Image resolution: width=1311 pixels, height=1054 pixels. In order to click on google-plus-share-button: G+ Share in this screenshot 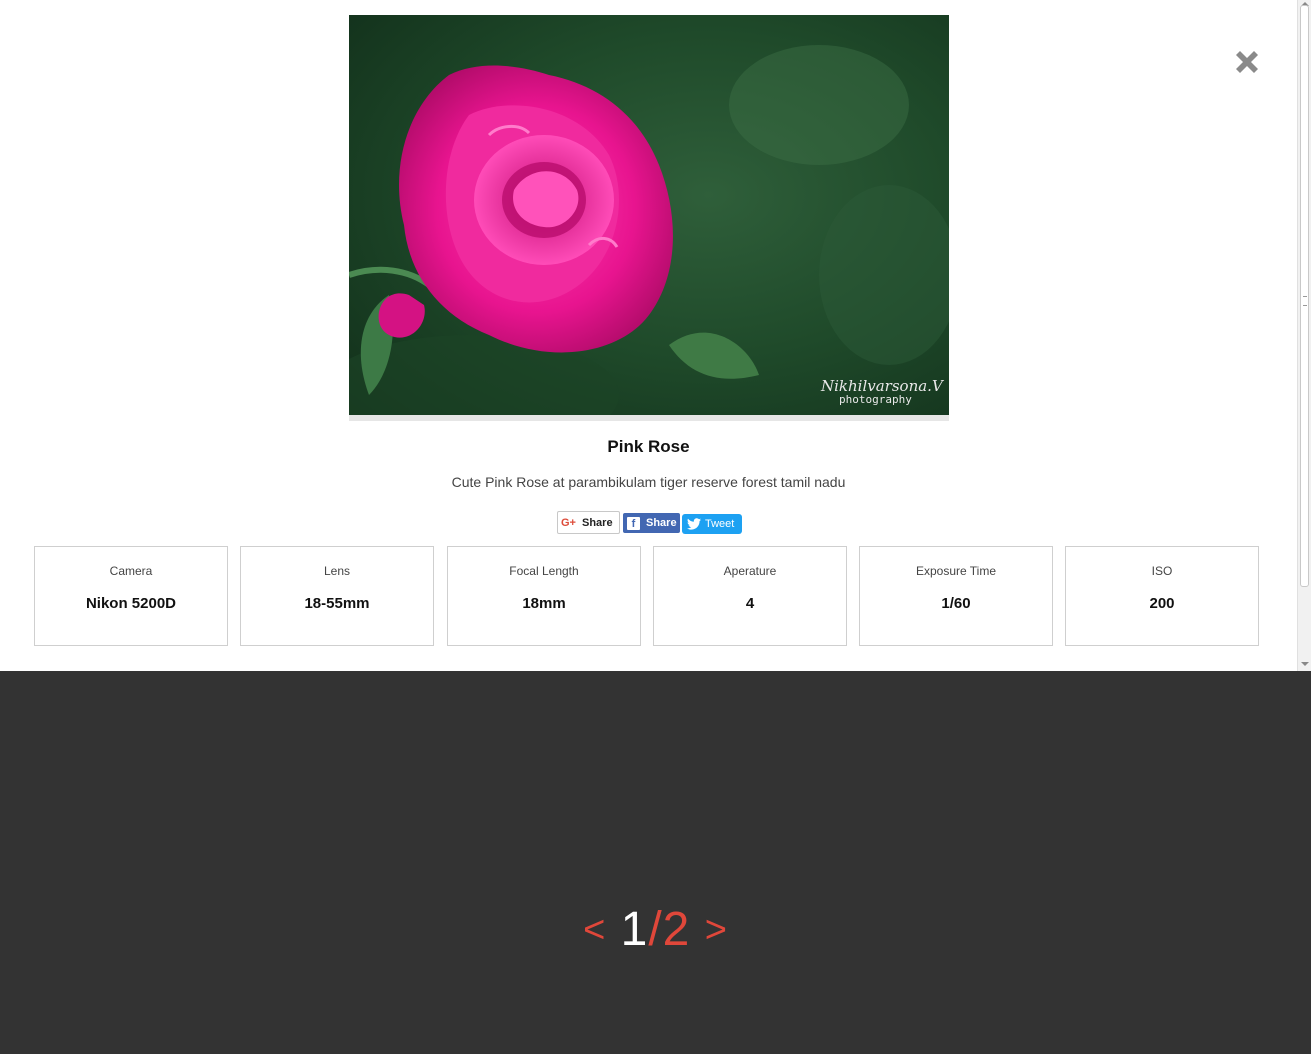, I will do `click(588, 522)`.